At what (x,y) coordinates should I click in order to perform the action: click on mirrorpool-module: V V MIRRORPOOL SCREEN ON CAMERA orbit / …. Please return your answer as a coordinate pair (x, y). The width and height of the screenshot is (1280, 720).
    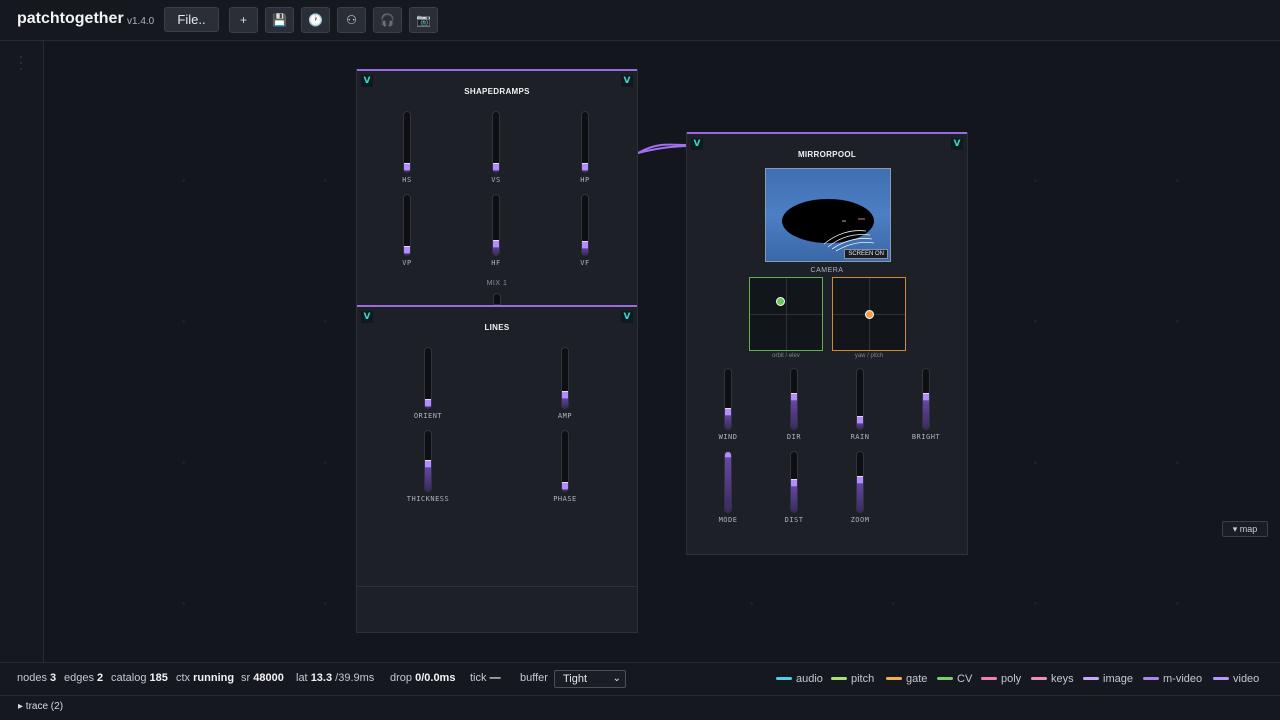
    Looking at the image, I should click on (827, 343).